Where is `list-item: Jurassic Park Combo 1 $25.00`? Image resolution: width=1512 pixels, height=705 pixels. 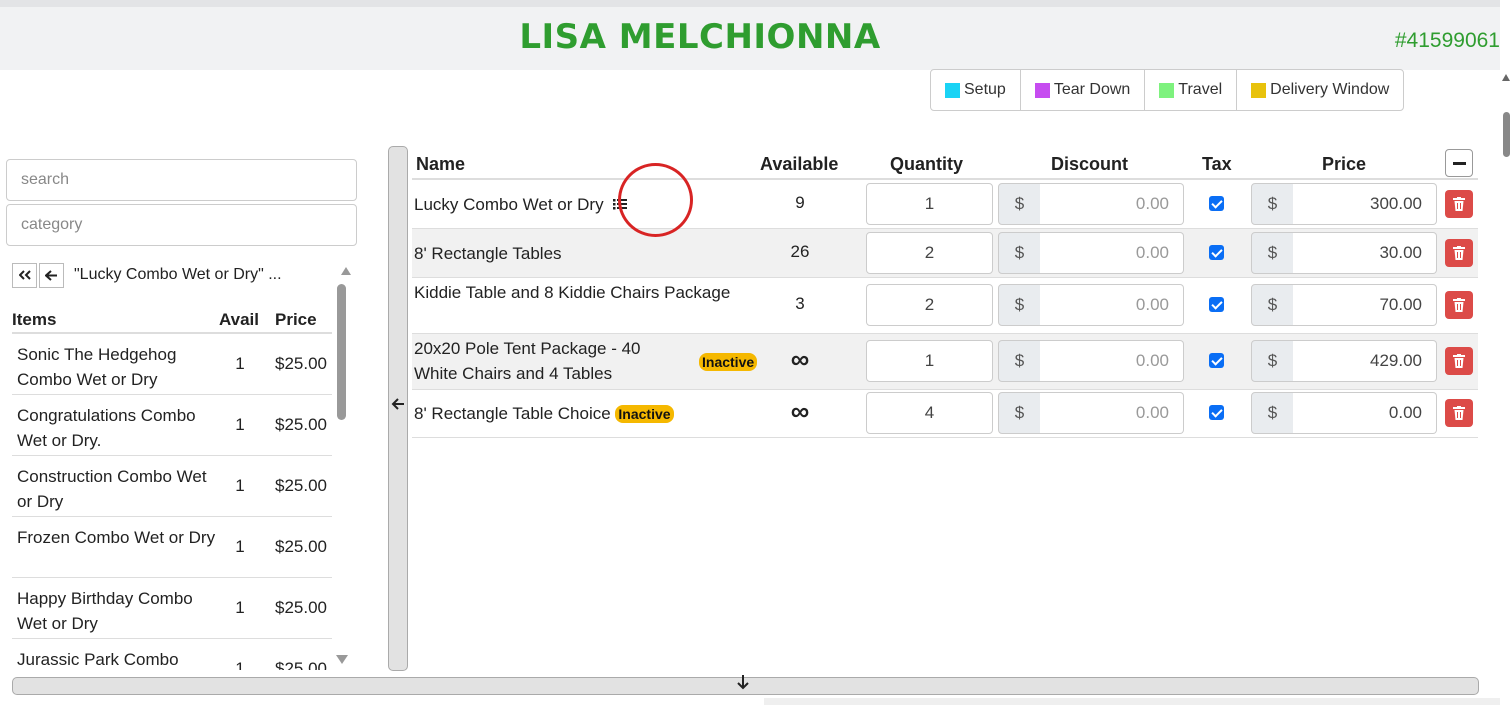 list-item: Jurassic Park Combo 1 $25.00 is located at coordinates (172, 654).